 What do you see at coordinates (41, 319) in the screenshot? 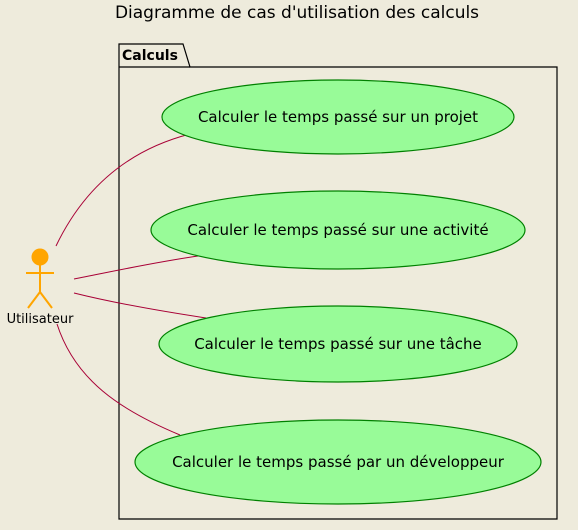
I see `actor-label: Utilisateur` at bounding box center [41, 319].